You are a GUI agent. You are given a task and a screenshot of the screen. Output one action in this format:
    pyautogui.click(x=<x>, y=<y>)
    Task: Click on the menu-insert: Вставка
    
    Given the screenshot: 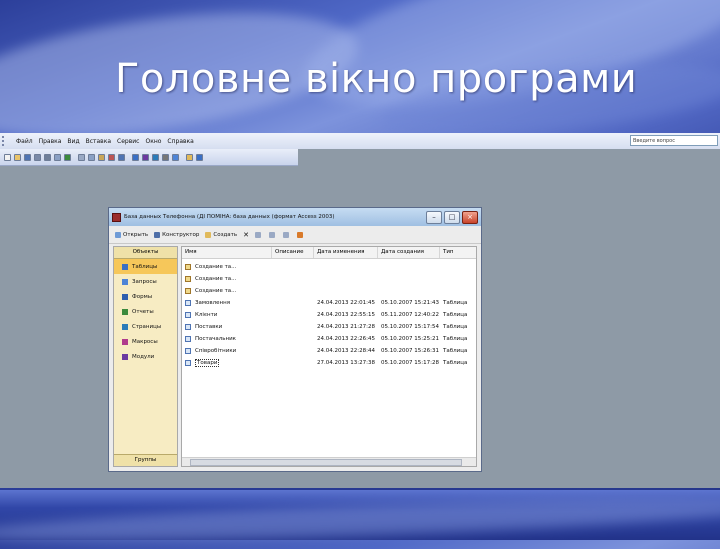 What is the action you would take?
    pyautogui.click(x=98, y=141)
    